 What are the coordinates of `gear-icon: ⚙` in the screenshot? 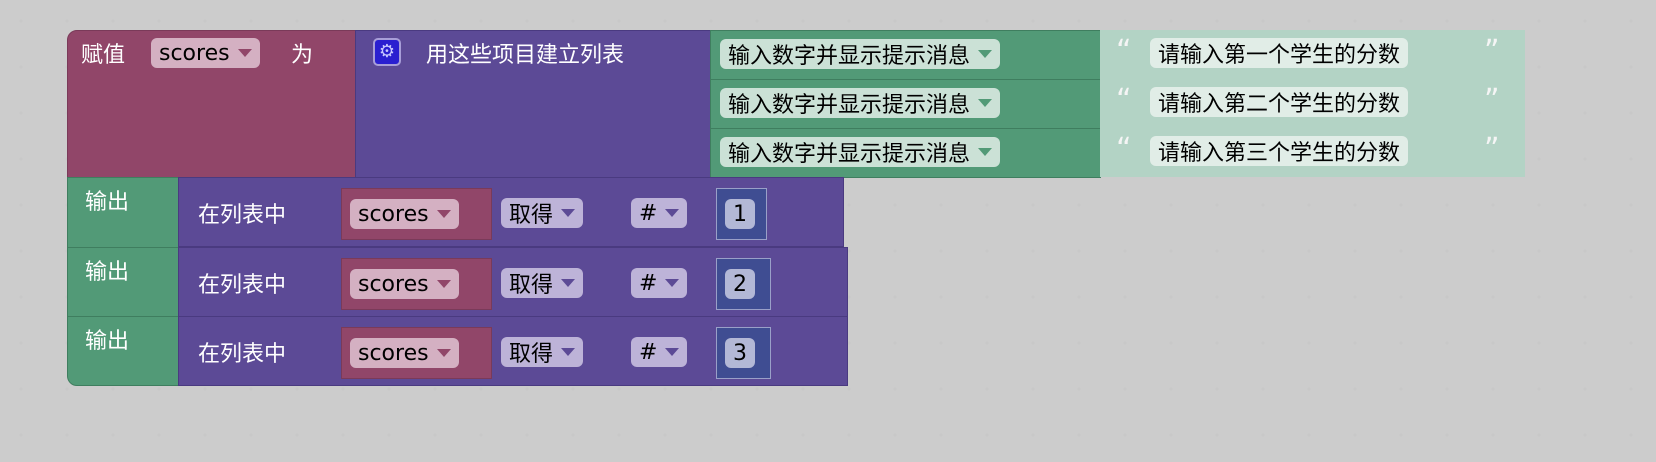 It's located at (387, 52).